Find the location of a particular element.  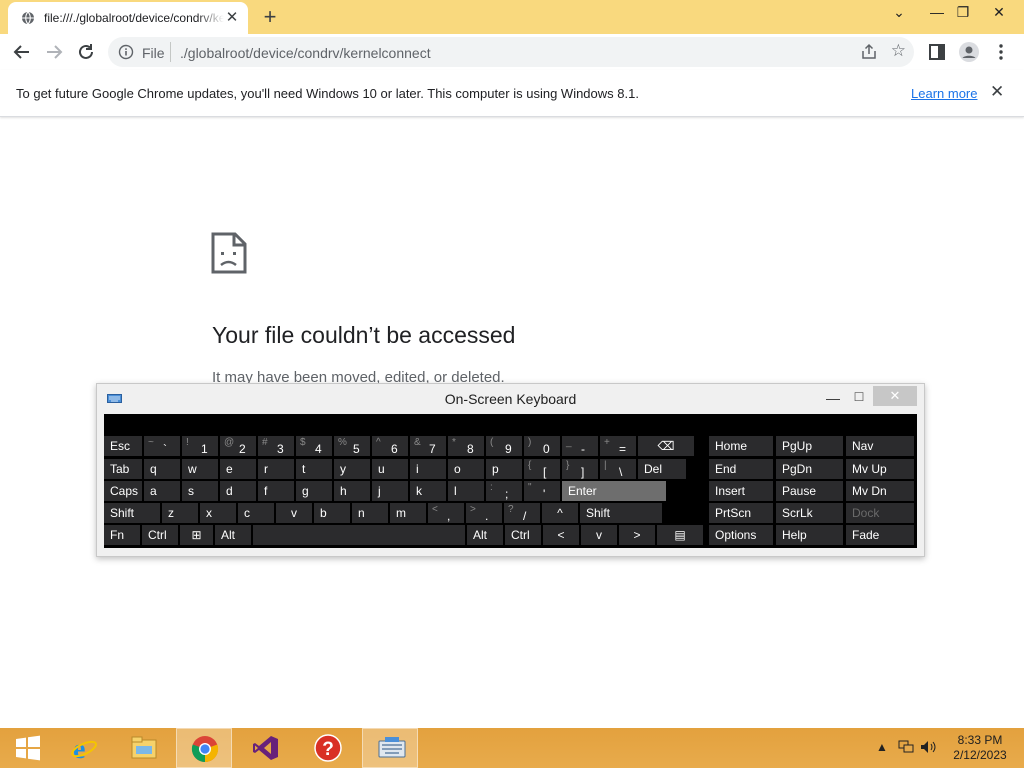

osk-key-4: $4 is located at coordinates (314, 446).